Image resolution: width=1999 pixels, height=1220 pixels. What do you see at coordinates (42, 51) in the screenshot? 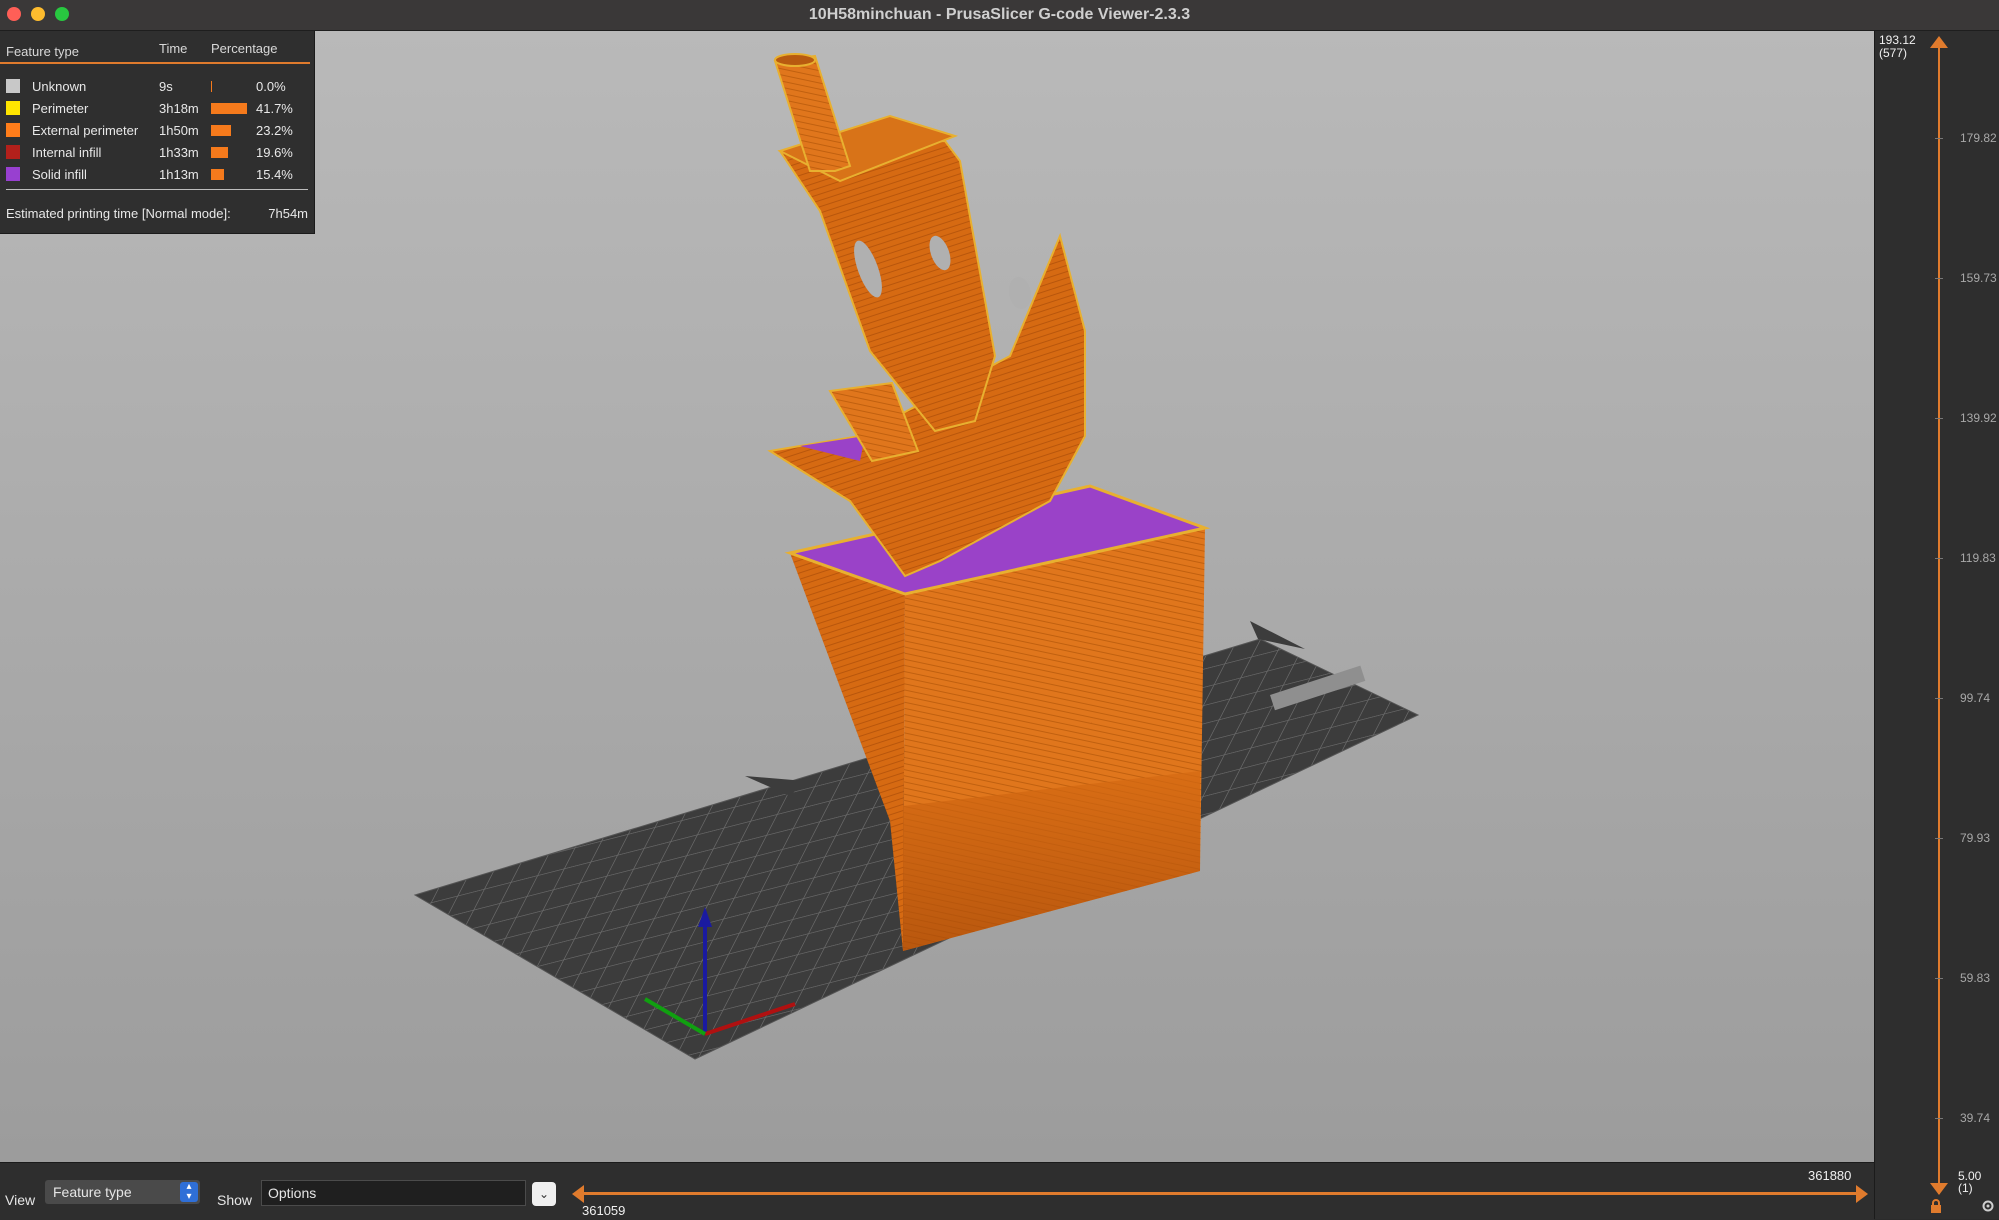
I see `legend-header-feature: Feature type` at bounding box center [42, 51].